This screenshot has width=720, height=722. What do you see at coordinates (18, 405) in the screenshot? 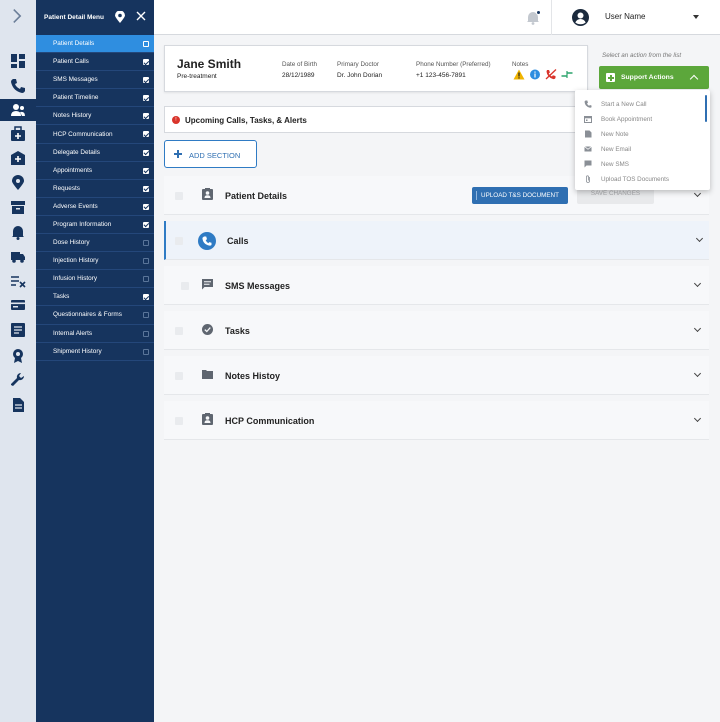
I see `document-icon` at bounding box center [18, 405].